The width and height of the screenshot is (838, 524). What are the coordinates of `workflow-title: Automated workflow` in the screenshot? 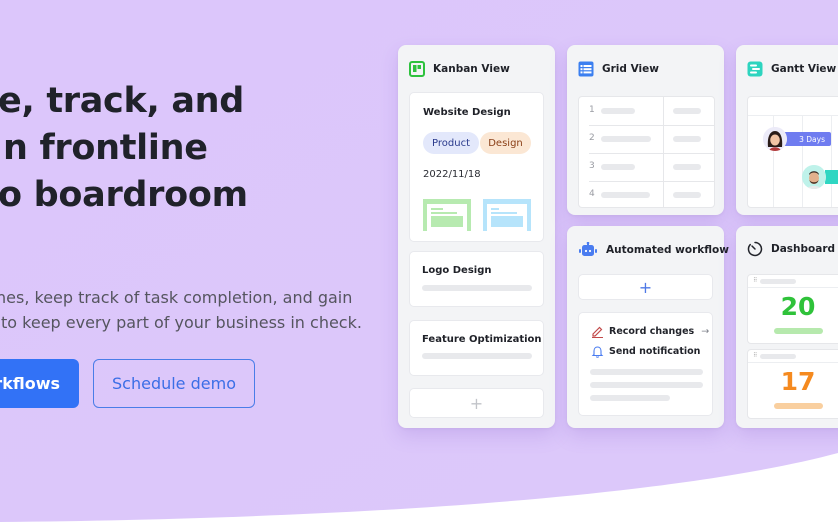 It's located at (667, 250).